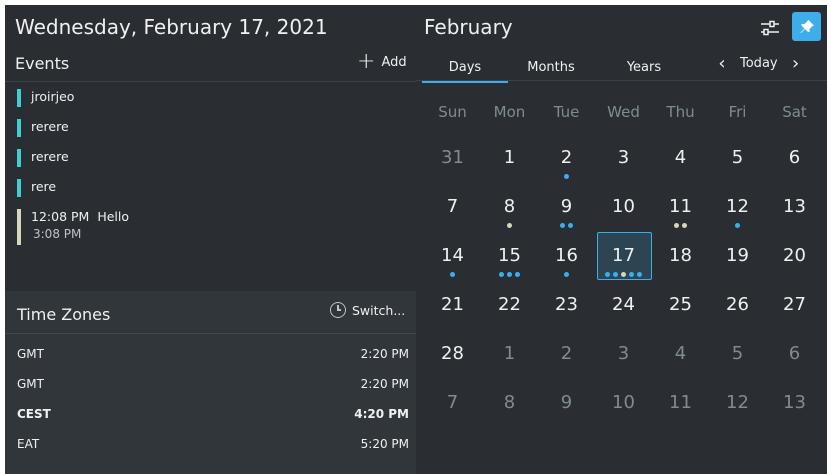  I want to click on day-cell: 14, so click(452, 258).